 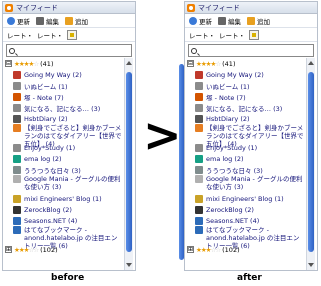 What do you see at coordinates (48, 209) in the screenshot?
I see `feed-item-label: ZerockBlog (2)` at bounding box center [48, 209].